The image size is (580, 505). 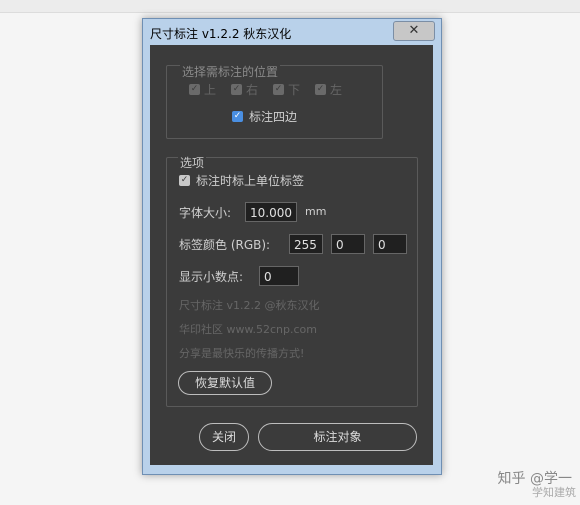 What do you see at coordinates (271, 212) in the screenshot?
I see `font-size-input: 10.000` at bounding box center [271, 212].